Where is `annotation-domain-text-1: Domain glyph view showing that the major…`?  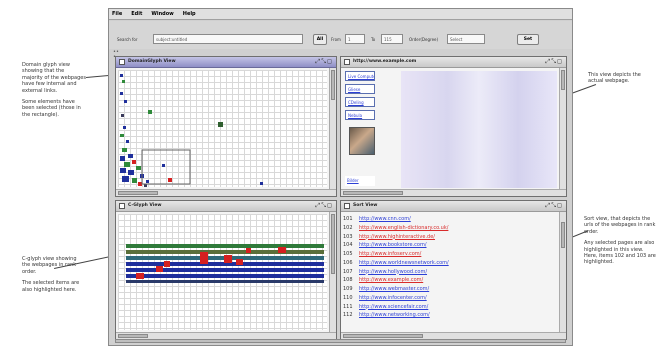
annotation-domain-text-1: Domain glyph view showing that the major… is located at coordinates (54, 78).